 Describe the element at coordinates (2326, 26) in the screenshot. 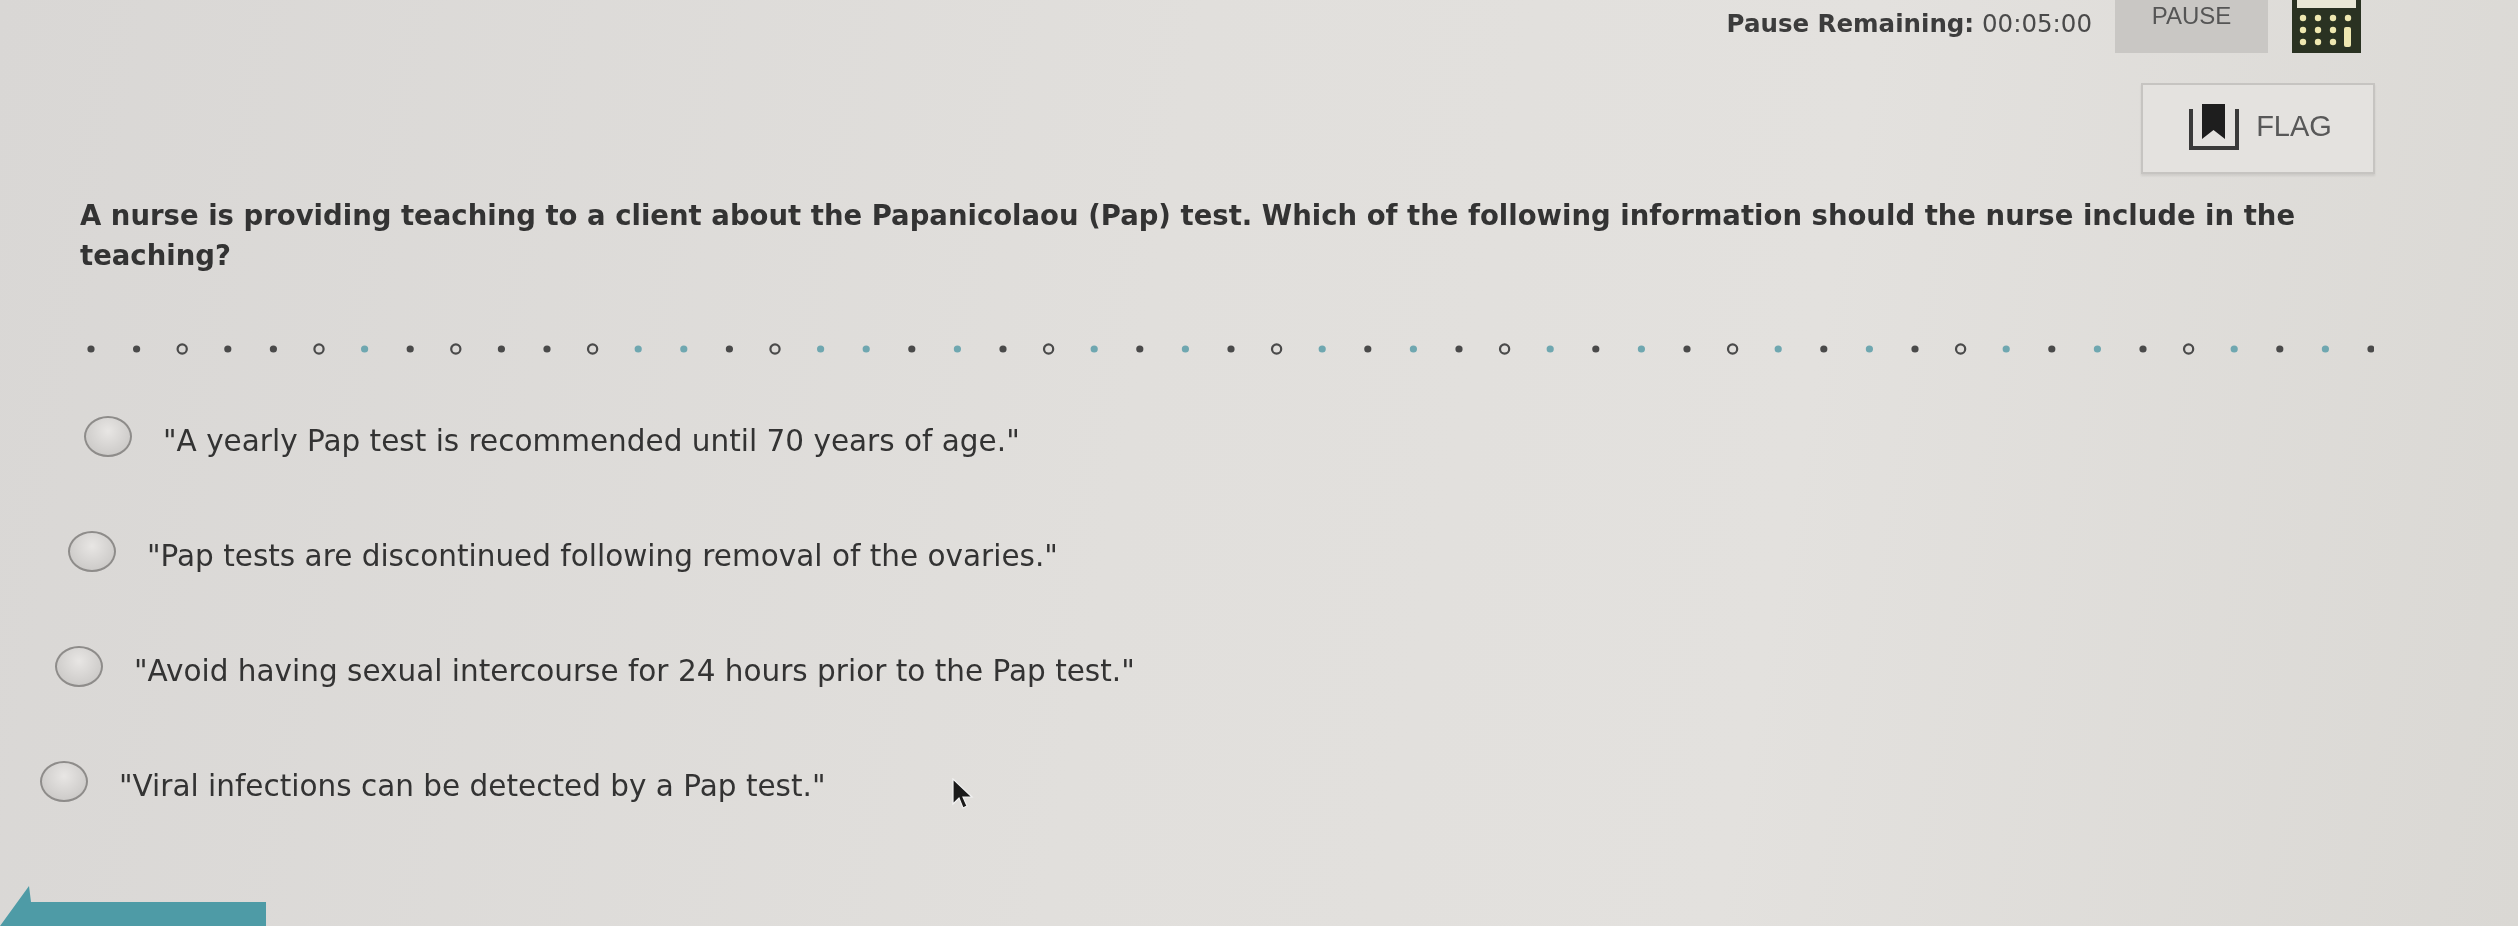

I see `calculator-icon` at that location.